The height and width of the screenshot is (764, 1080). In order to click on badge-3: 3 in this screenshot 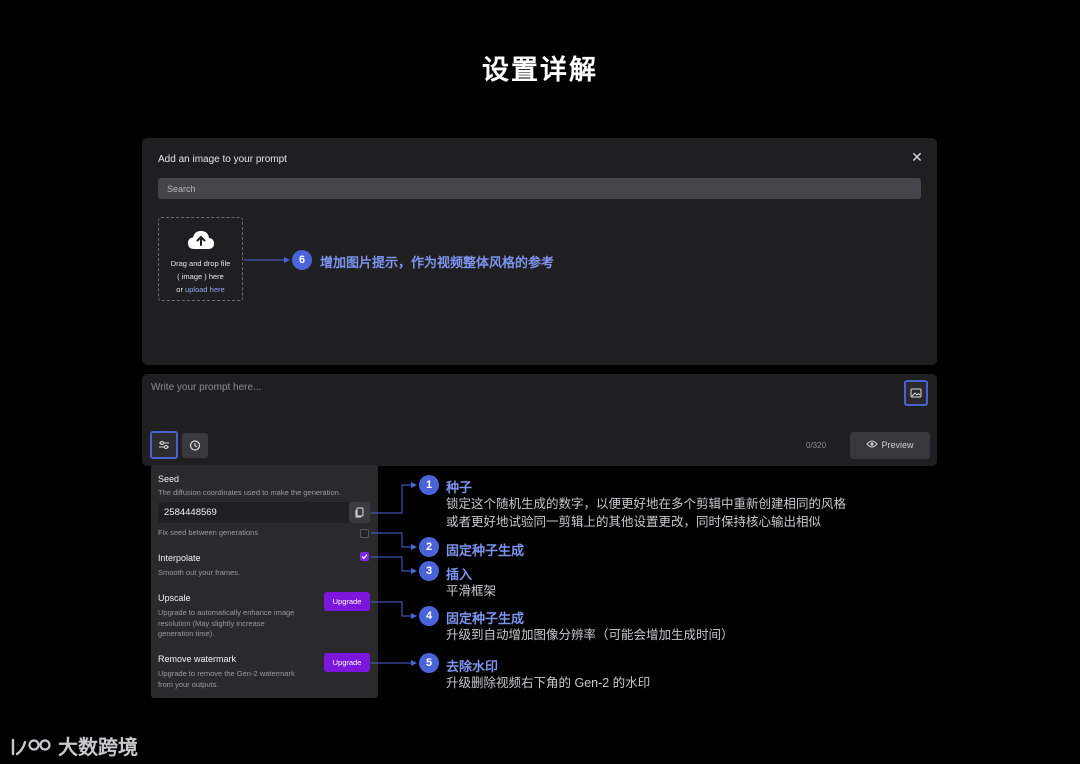, I will do `click(429, 571)`.